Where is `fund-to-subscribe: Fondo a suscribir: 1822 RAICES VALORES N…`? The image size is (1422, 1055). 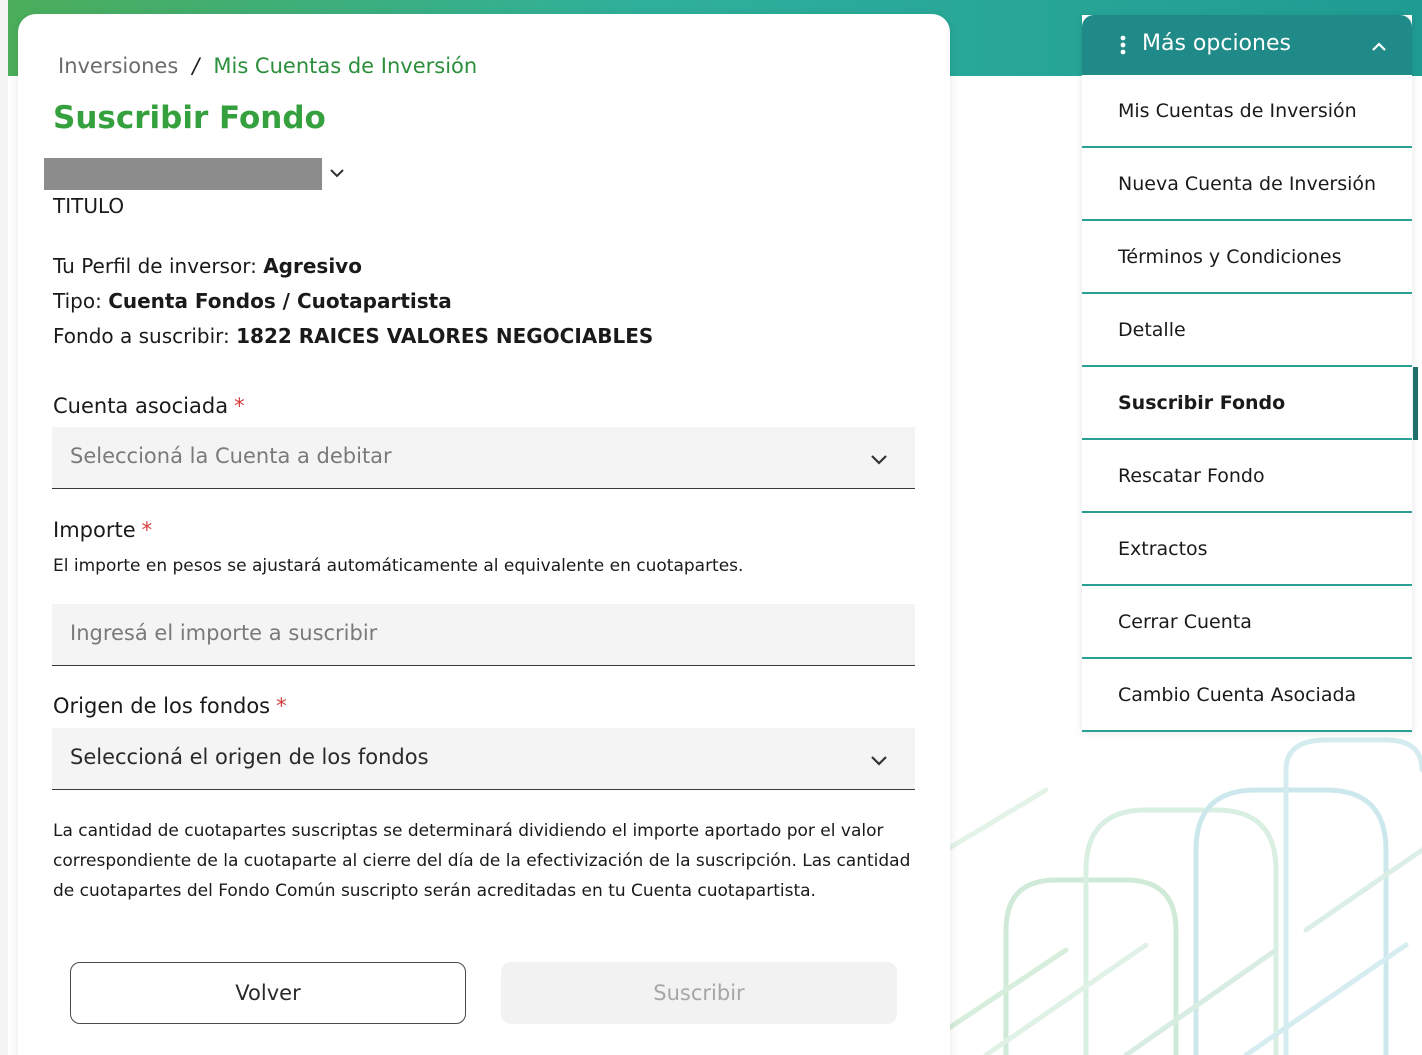 fund-to-subscribe: Fondo a suscribir: 1822 RAICES VALORES N… is located at coordinates (353, 336).